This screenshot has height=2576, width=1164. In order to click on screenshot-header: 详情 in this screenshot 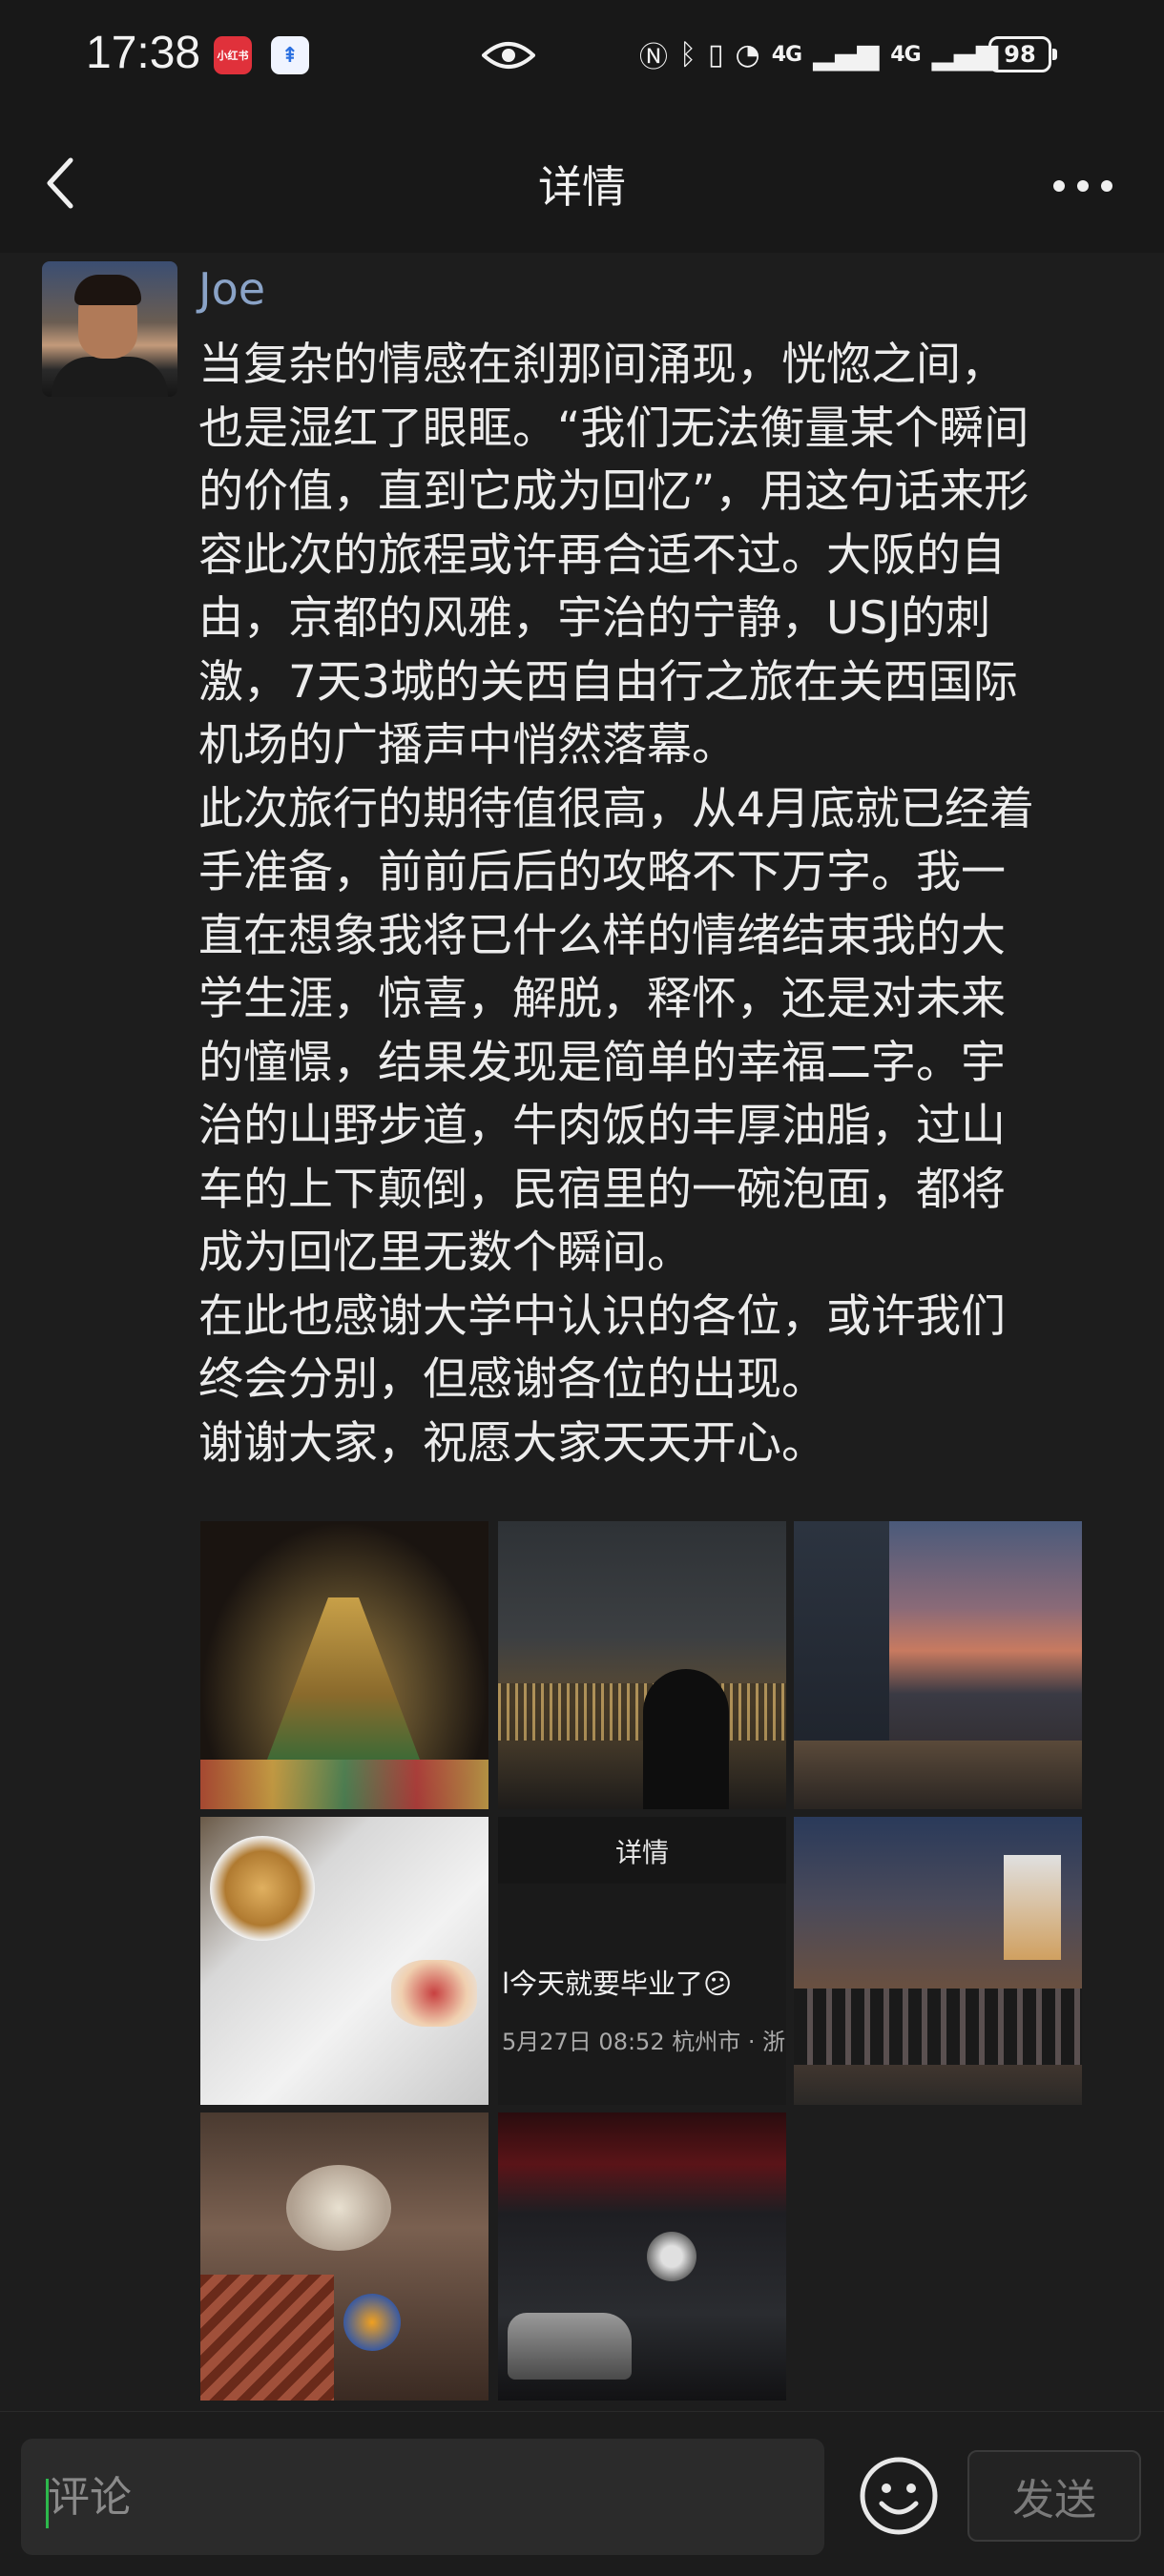, I will do `click(642, 1850)`.